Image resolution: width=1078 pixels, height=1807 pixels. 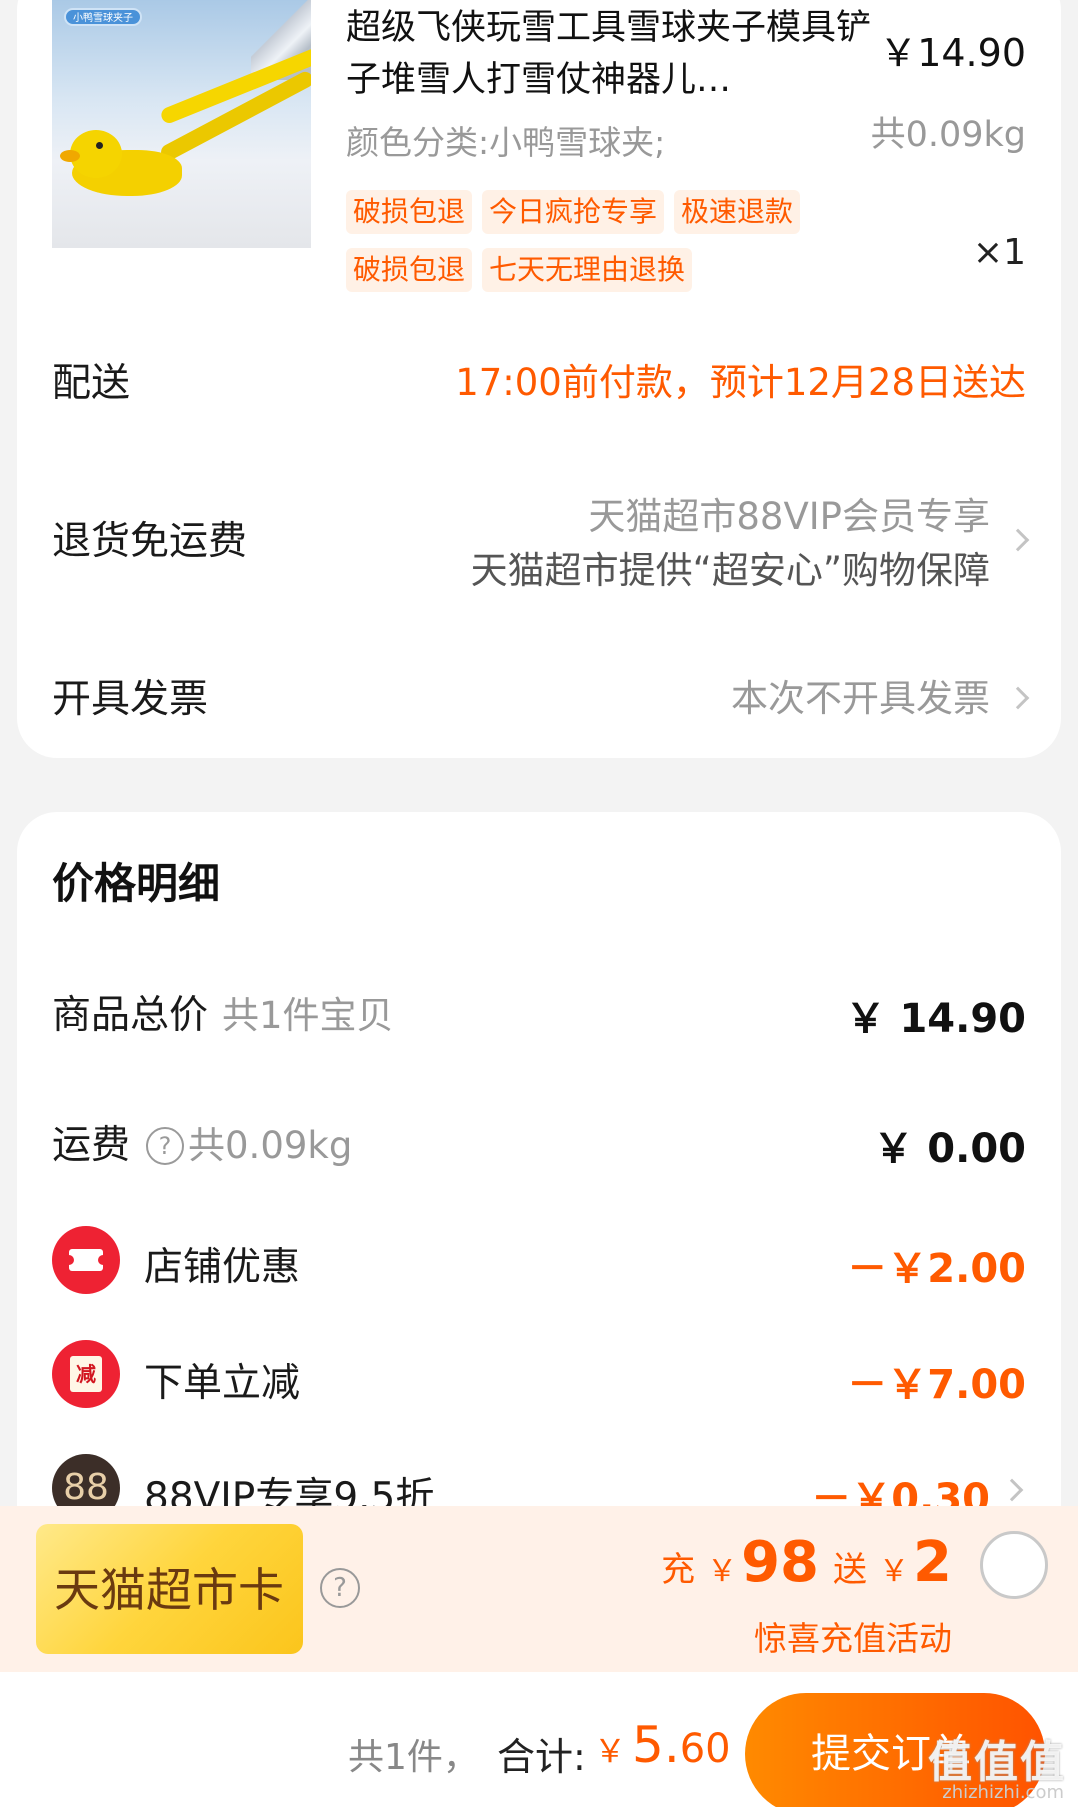 I want to click on invoice-label: 开具发票, so click(x=130, y=699).